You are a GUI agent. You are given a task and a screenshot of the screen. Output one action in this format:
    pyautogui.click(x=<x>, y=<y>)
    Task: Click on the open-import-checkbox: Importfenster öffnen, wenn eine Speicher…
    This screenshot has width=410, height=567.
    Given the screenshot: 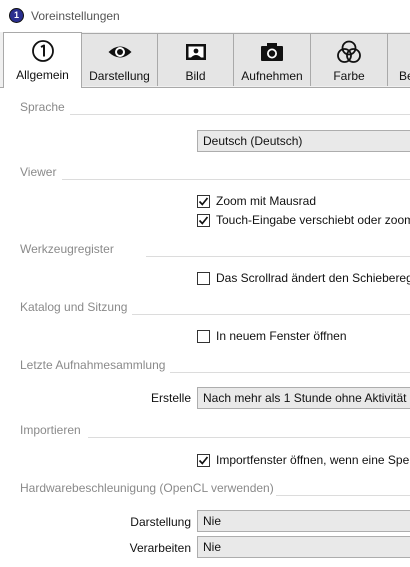 What is the action you would take?
    pyautogui.click(x=303, y=460)
    